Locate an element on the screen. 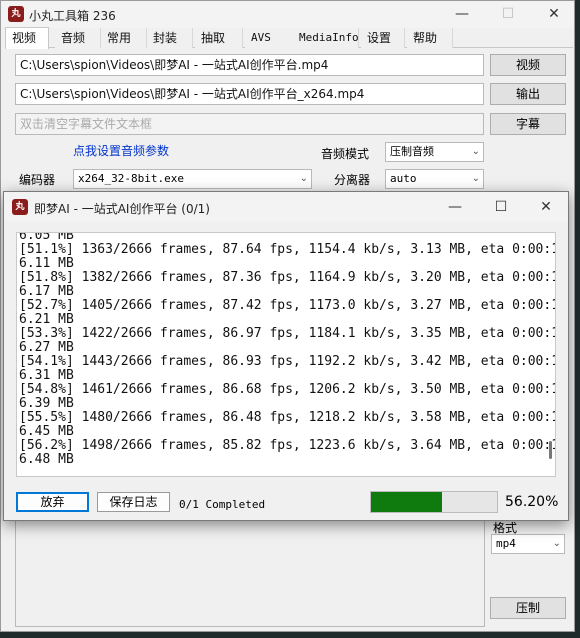 This screenshot has height=638, width=580. log-line: 6.27 MB is located at coordinates (46, 347).